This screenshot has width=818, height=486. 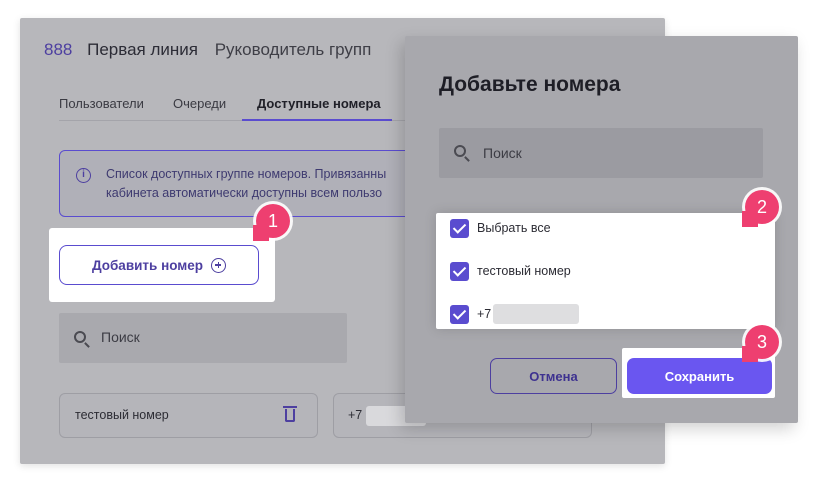 What do you see at coordinates (142, 49) in the screenshot?
I see `line-name: Первая линия` at bounding box center [142, 49].